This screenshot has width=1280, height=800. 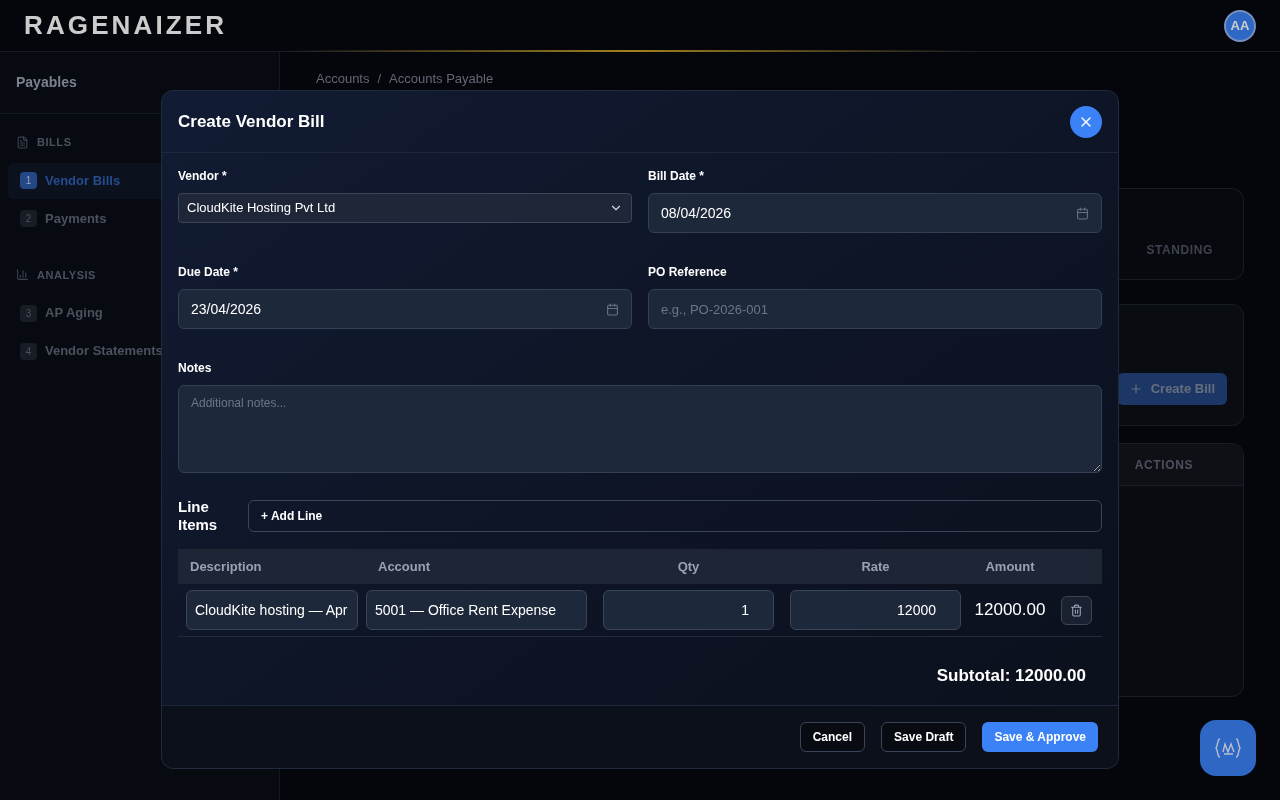 I want to click on field-label: Vendor *, so click(x=203, y=176).